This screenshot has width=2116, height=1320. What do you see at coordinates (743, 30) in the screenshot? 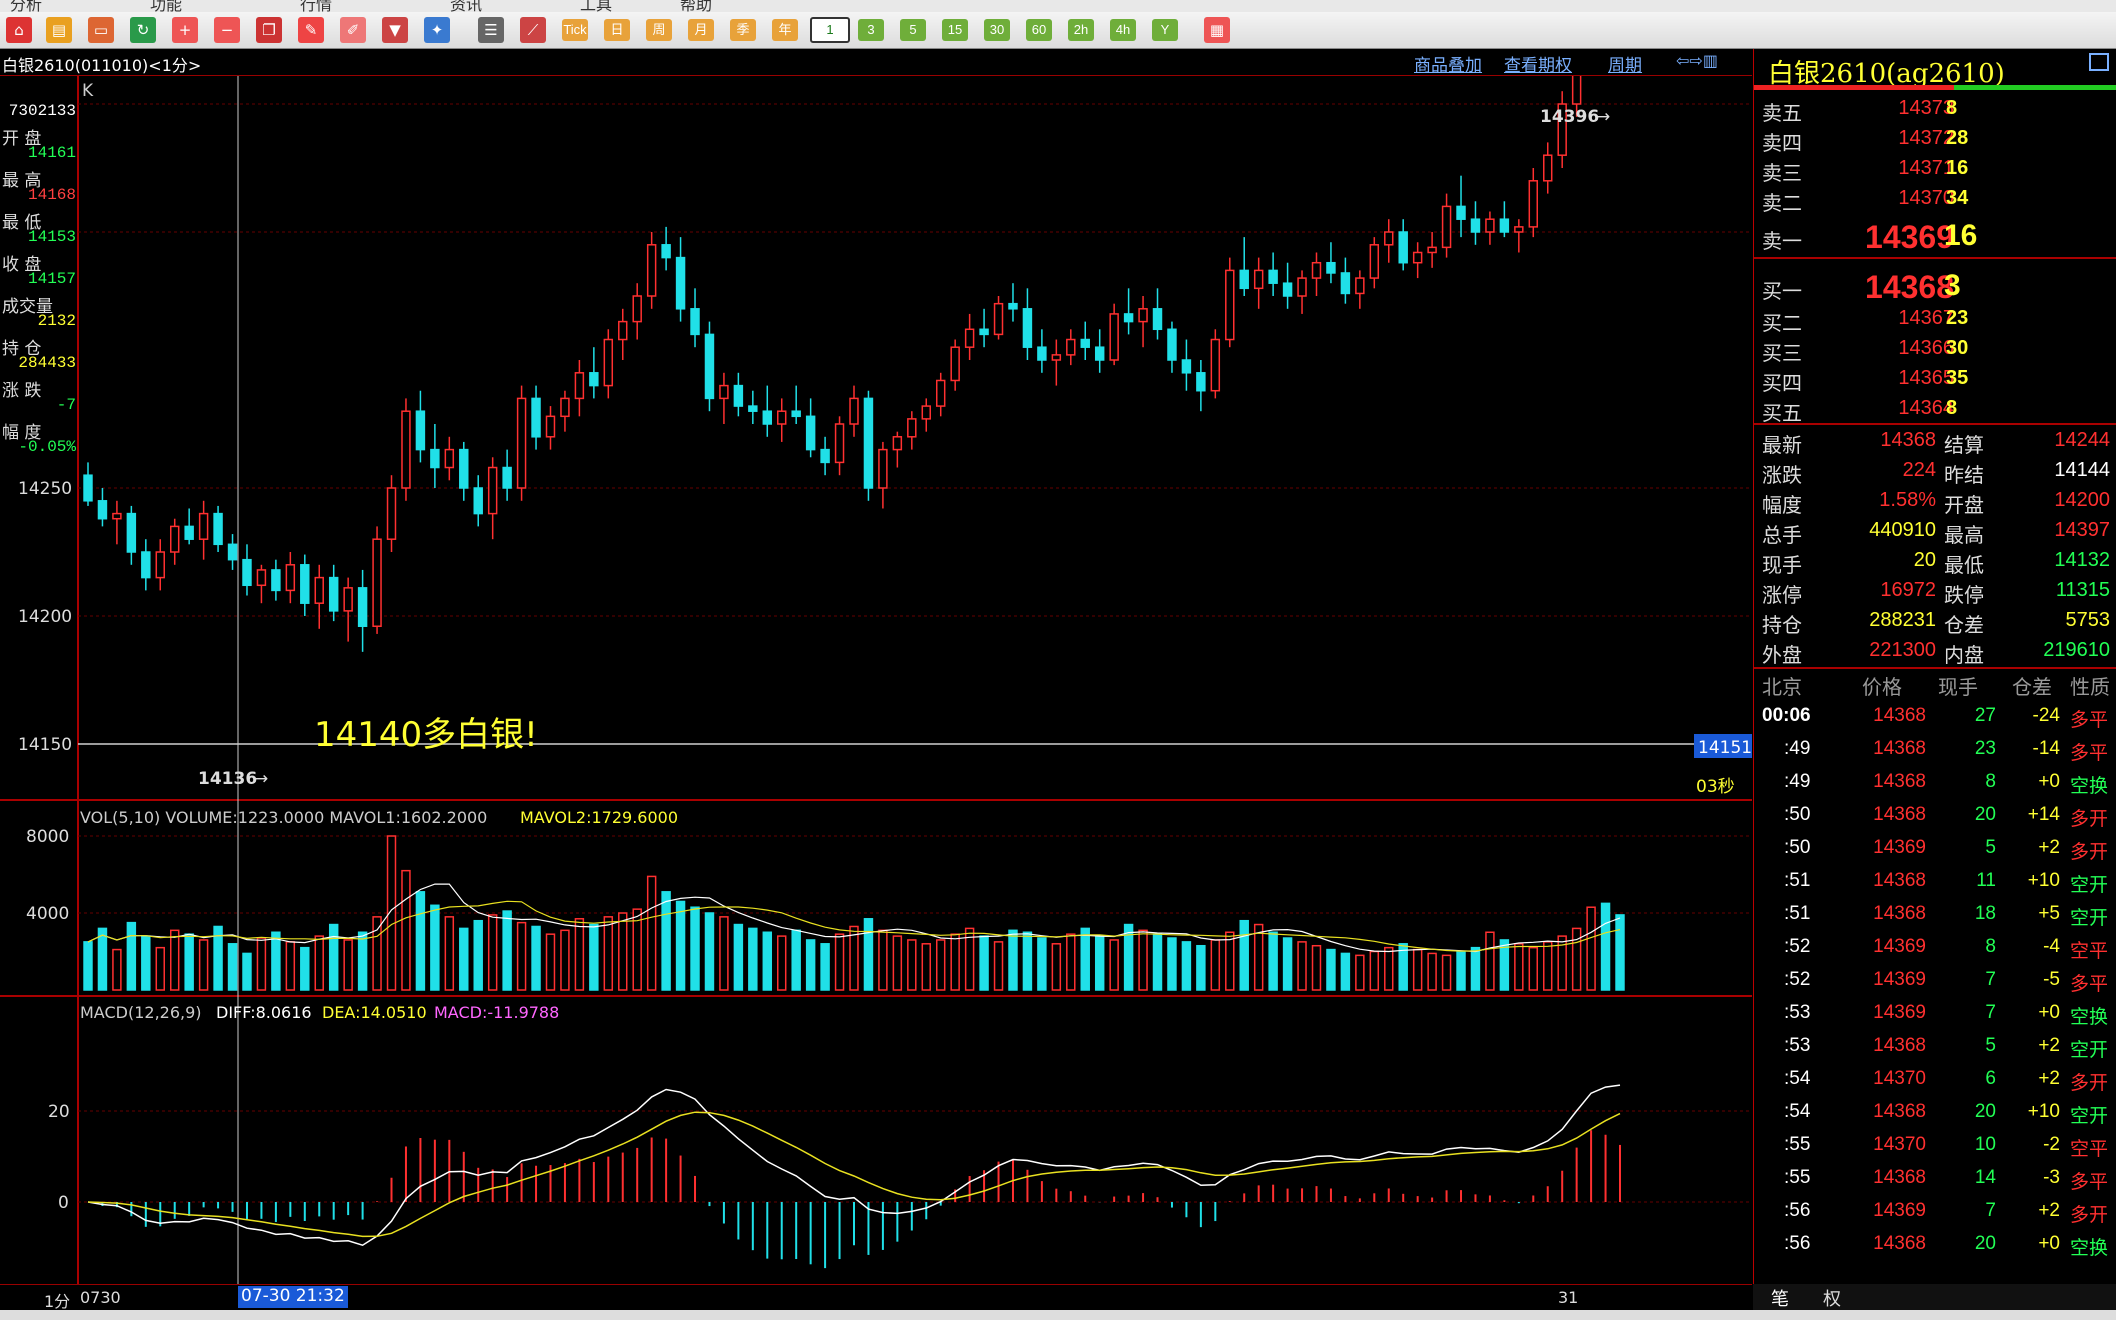
I see `season-button: 季` at bounding box center [743, 30].